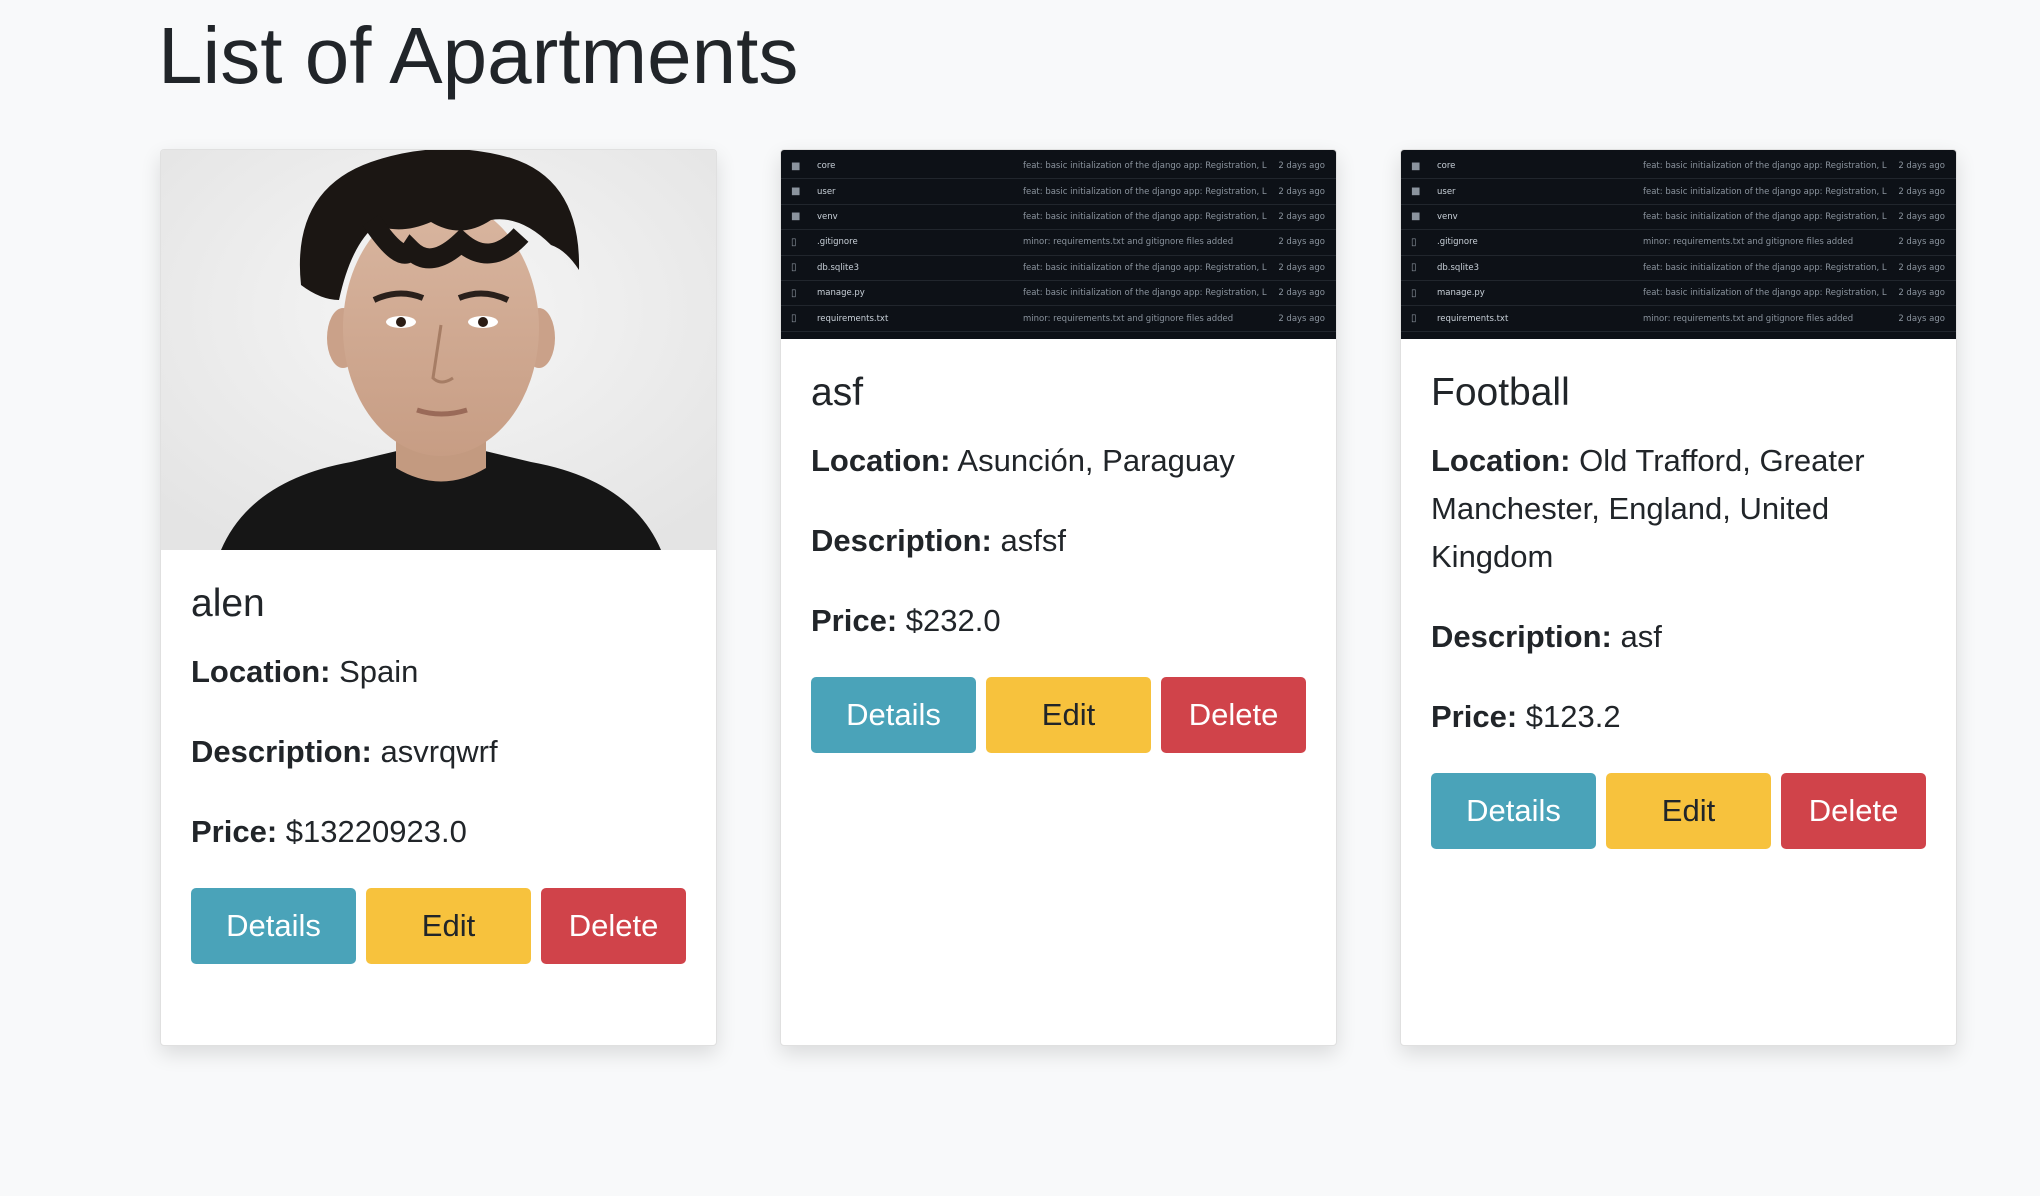 The image size is (2040, 1196). What do you see at coordinates (1678, 637) in the screenshot?
I see `description-field: Description: asf` at bounding box center [1678, 637].